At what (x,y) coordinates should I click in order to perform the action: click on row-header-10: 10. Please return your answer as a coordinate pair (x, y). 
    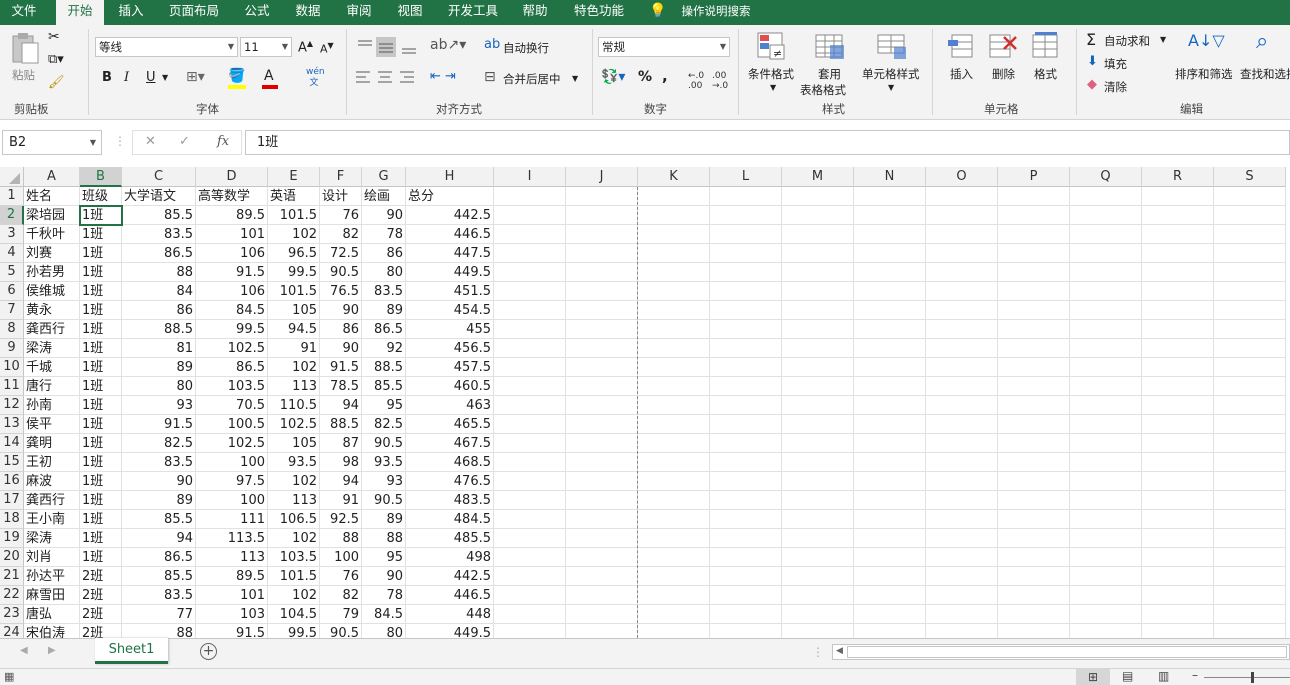
    Looking at the image, I should click on (12, 367).